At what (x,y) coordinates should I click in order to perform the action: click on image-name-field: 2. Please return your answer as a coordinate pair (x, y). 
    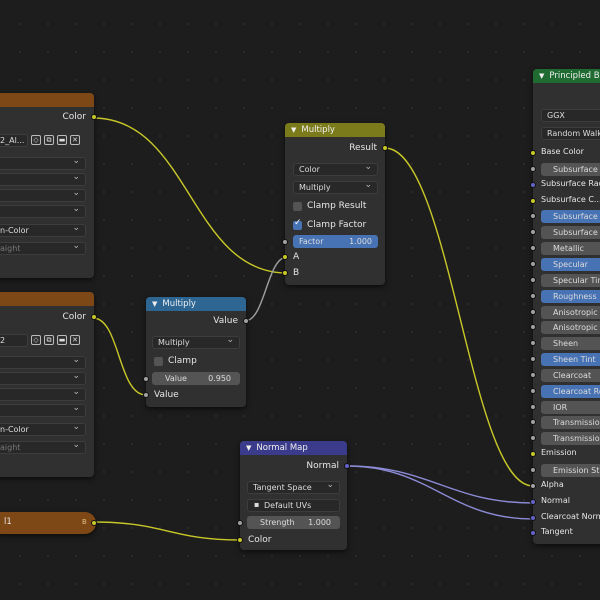
    Looking at the image, I should click on (14, 340).